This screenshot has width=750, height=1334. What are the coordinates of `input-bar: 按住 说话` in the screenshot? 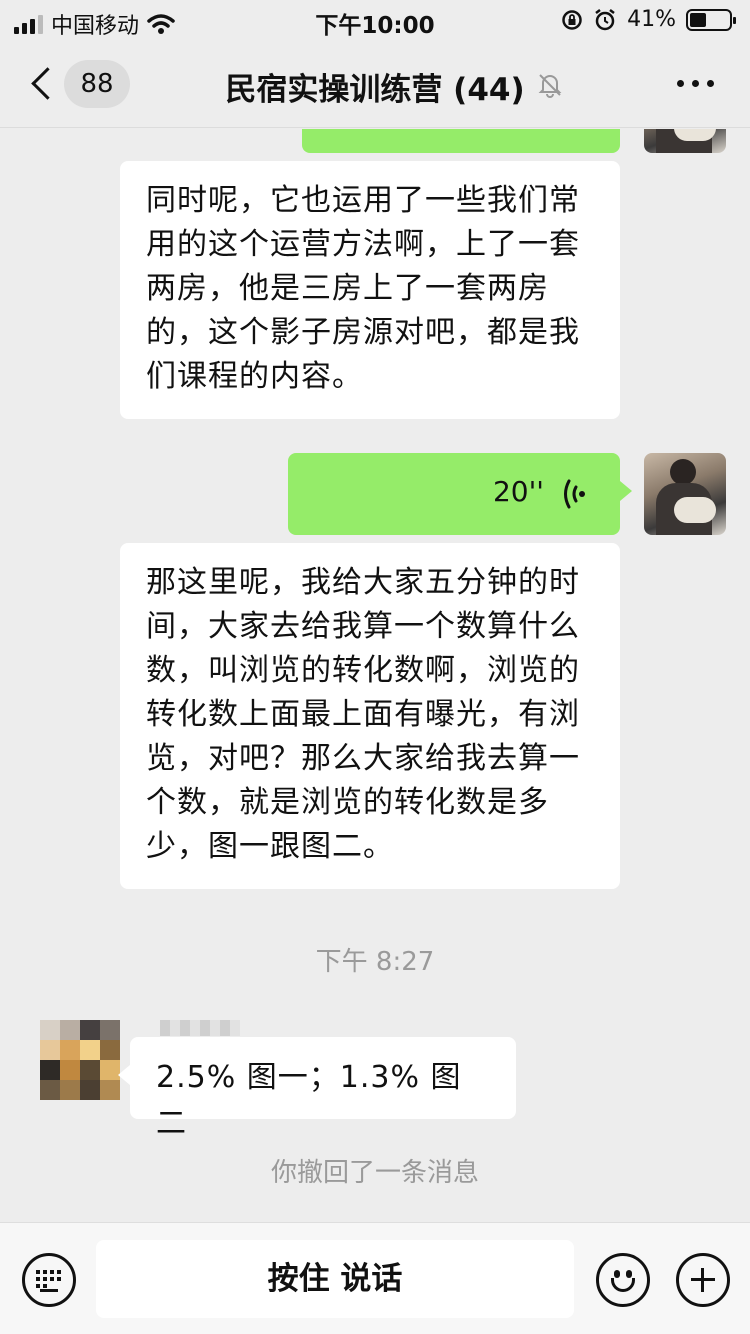 It's located at (375, 1278).